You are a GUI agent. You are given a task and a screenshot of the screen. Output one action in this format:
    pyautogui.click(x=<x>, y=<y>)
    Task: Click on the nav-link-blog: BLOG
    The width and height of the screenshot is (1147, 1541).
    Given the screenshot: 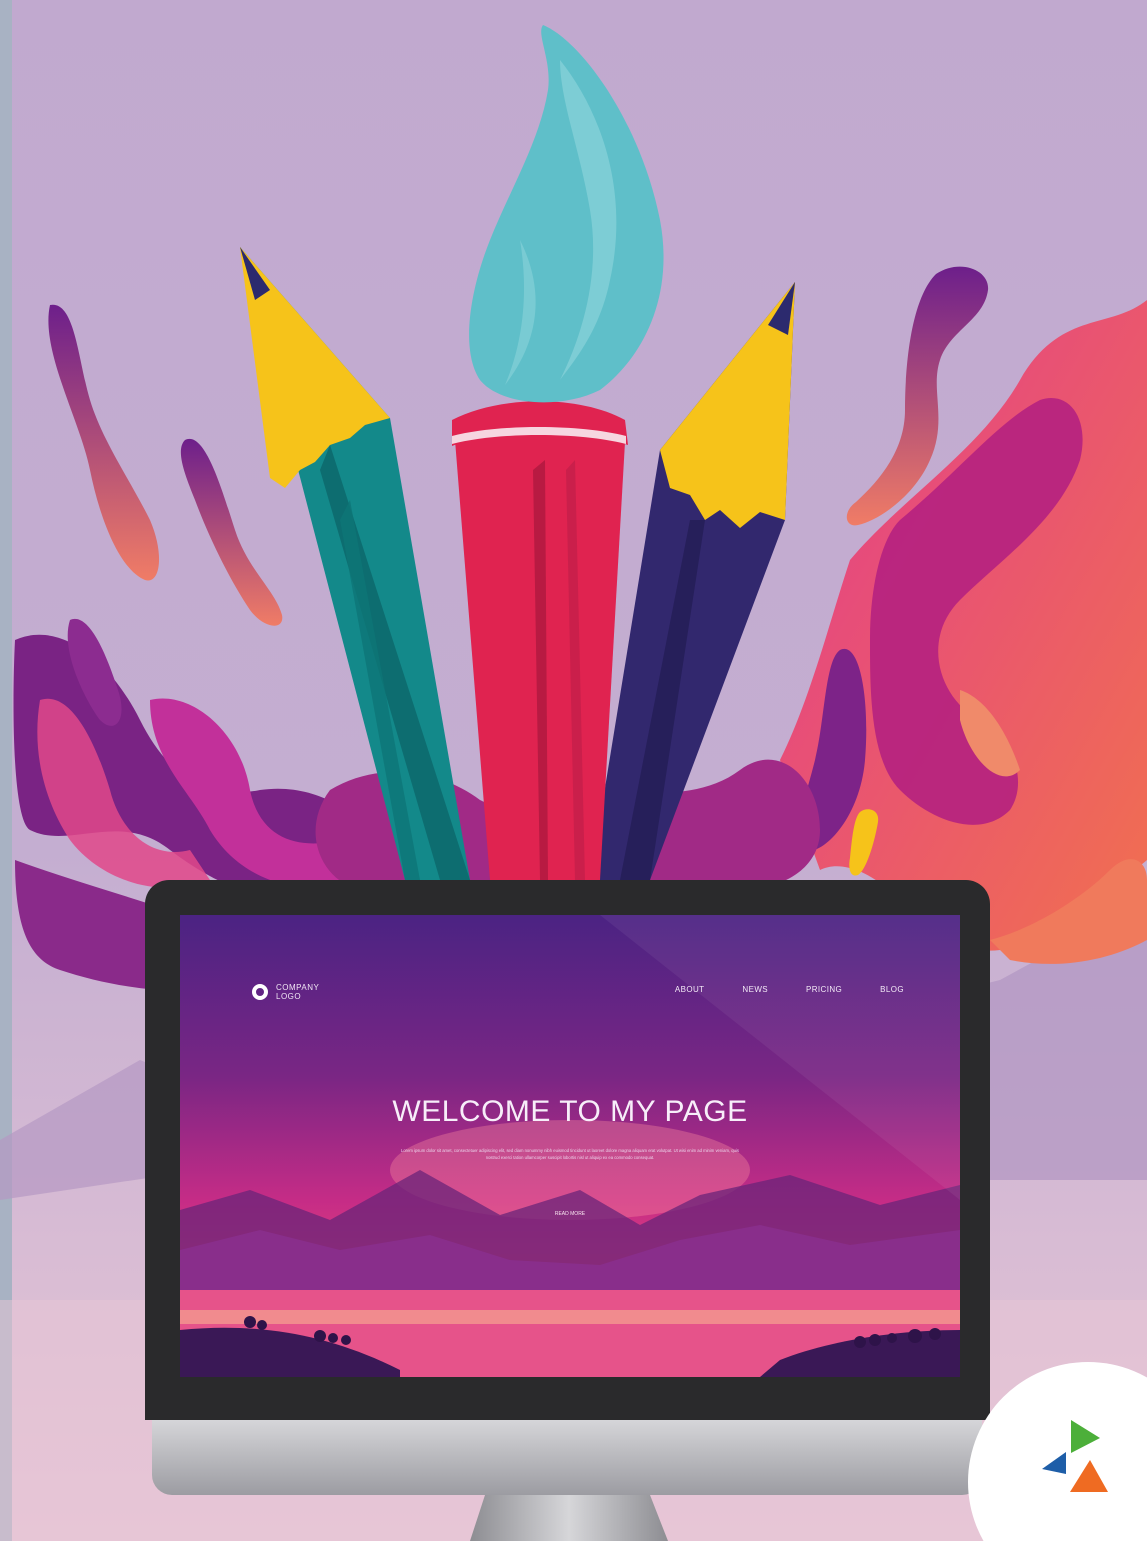 What is the action you would take?
    pyautogui.click(x=892, y=989)
    